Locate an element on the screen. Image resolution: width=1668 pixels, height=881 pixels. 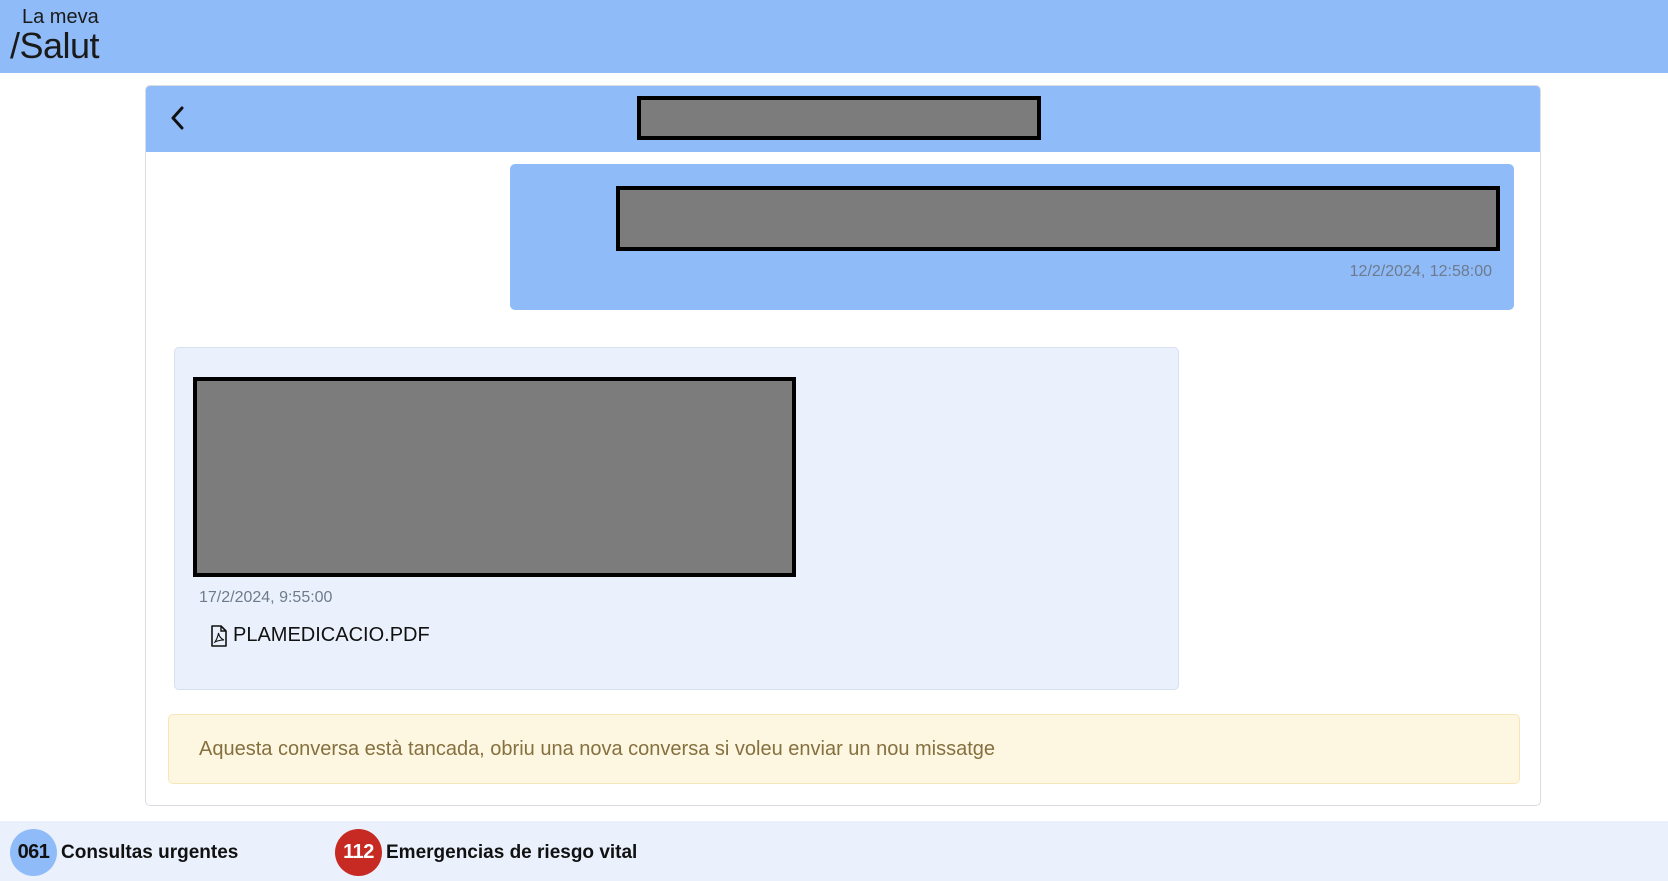
pdf-file-icon is located at coordinates (219, 635).